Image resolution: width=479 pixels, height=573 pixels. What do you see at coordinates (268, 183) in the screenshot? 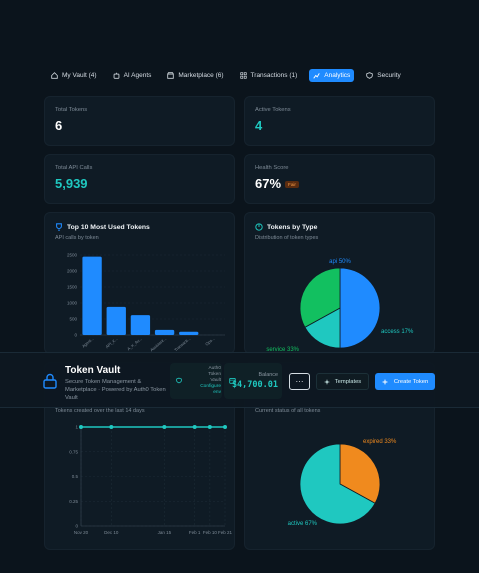
I see `health-score-value: 67%` at bounding box center [268, 183].